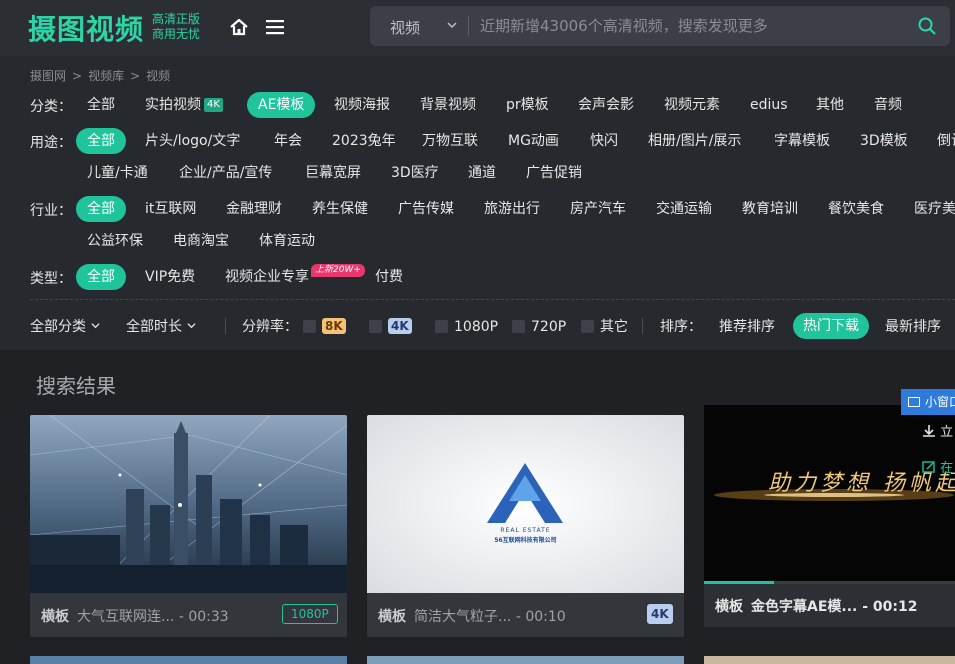  I want to click on industry-option: 电商淘宝, so click(201, 241).